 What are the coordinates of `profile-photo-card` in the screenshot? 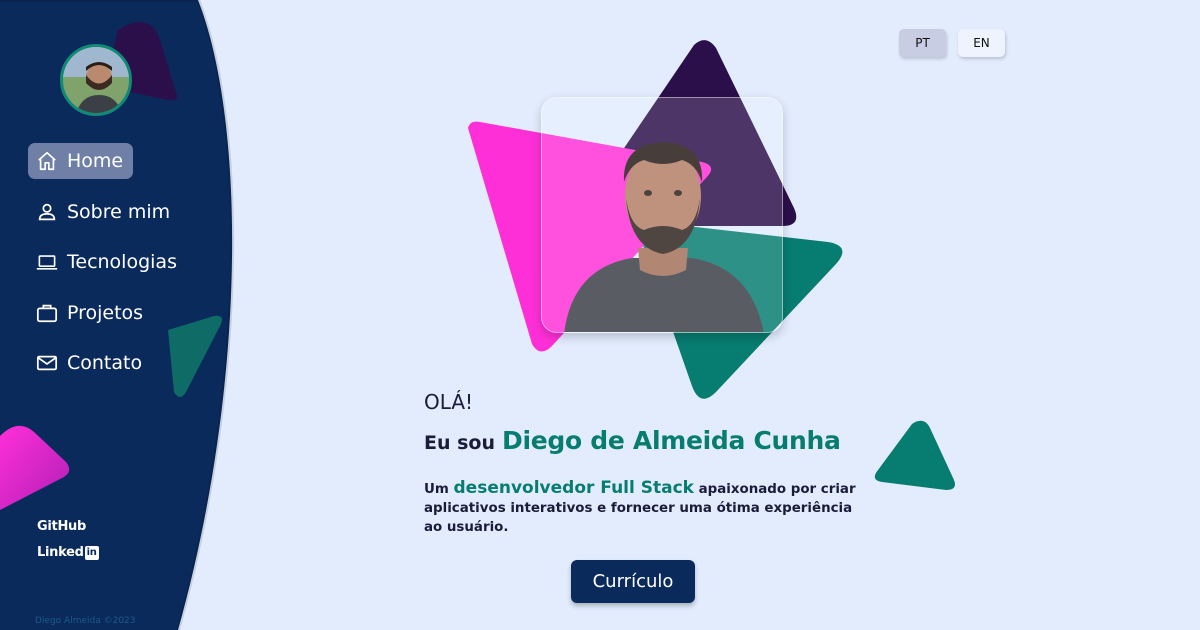 It's located at (662, 215).